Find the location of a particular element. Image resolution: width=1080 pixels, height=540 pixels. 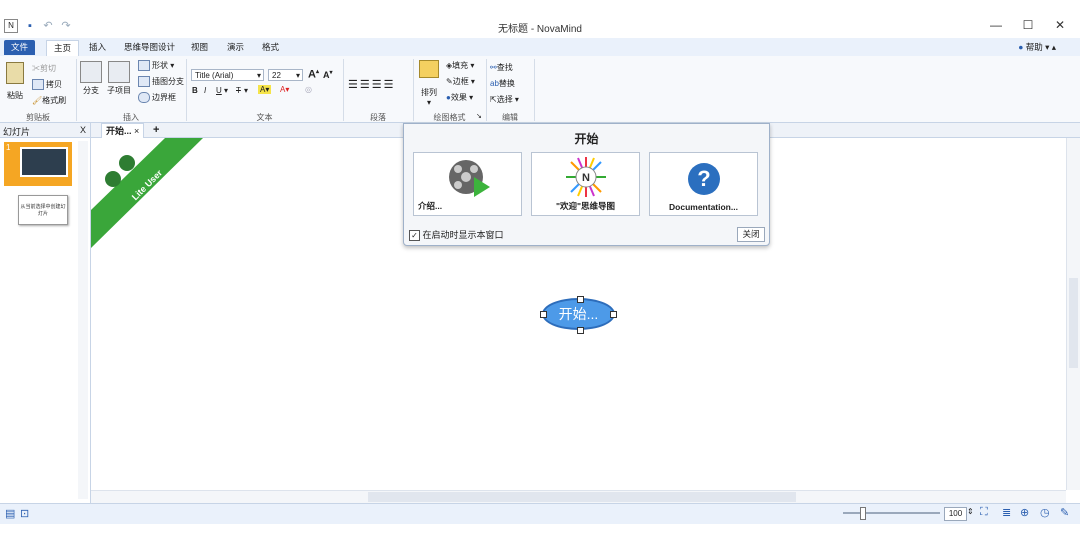

arrange-button: 排列 ▾ is located at coordinates (429, 83).